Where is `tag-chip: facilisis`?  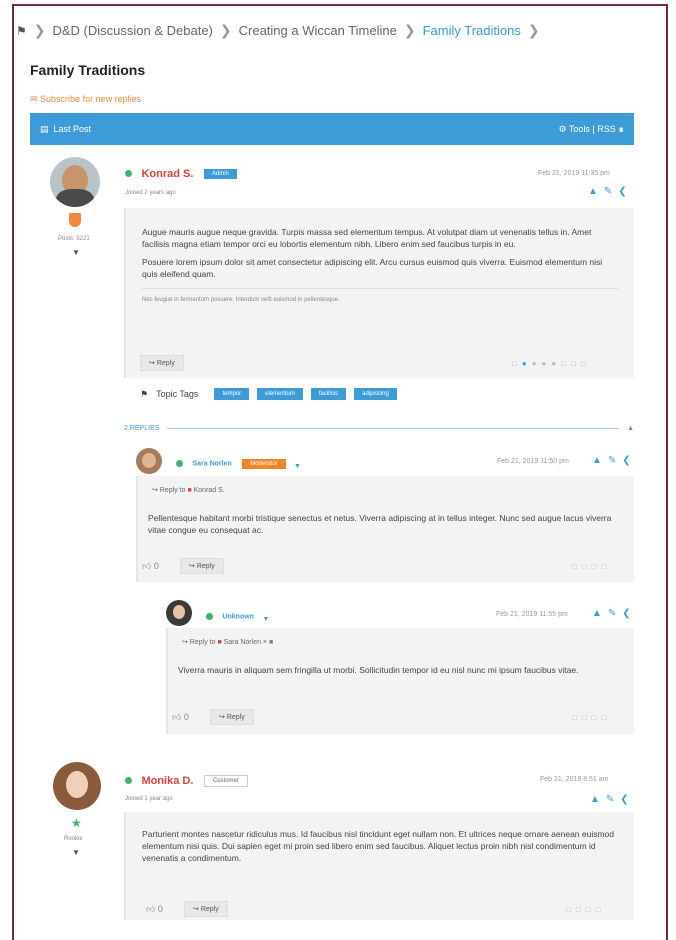
tag-chip: facilisis is located at coordinates (328, 394).